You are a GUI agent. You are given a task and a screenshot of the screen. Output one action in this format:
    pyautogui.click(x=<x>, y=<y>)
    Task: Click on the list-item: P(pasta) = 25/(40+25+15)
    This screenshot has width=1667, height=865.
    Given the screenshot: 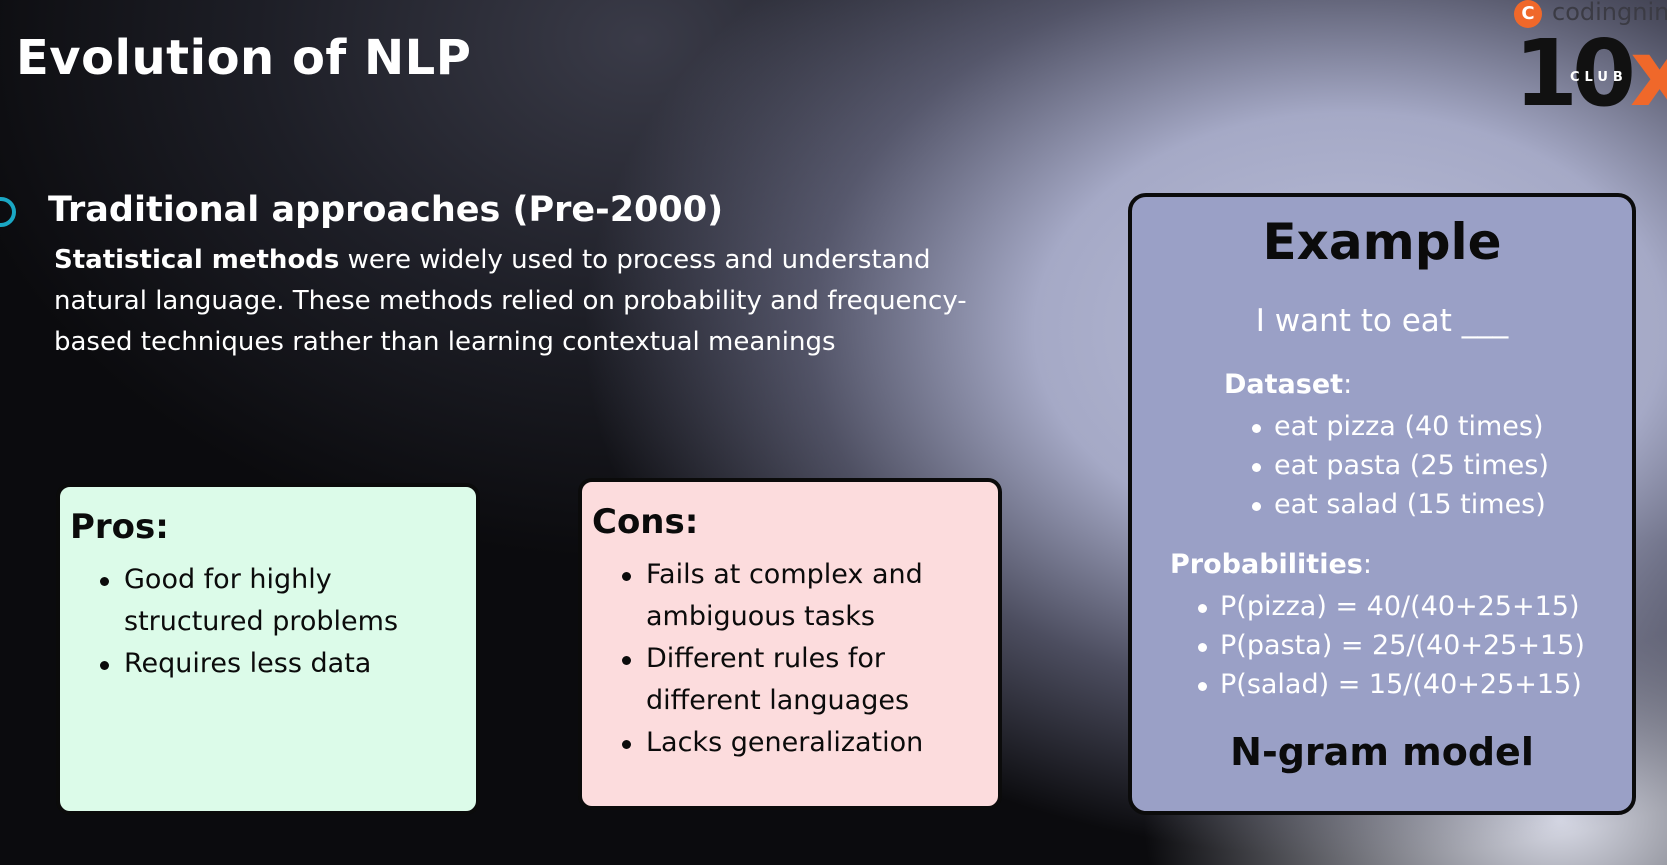 What is the action you would take?
    pyautogui.click(x=1390, y=645)
    